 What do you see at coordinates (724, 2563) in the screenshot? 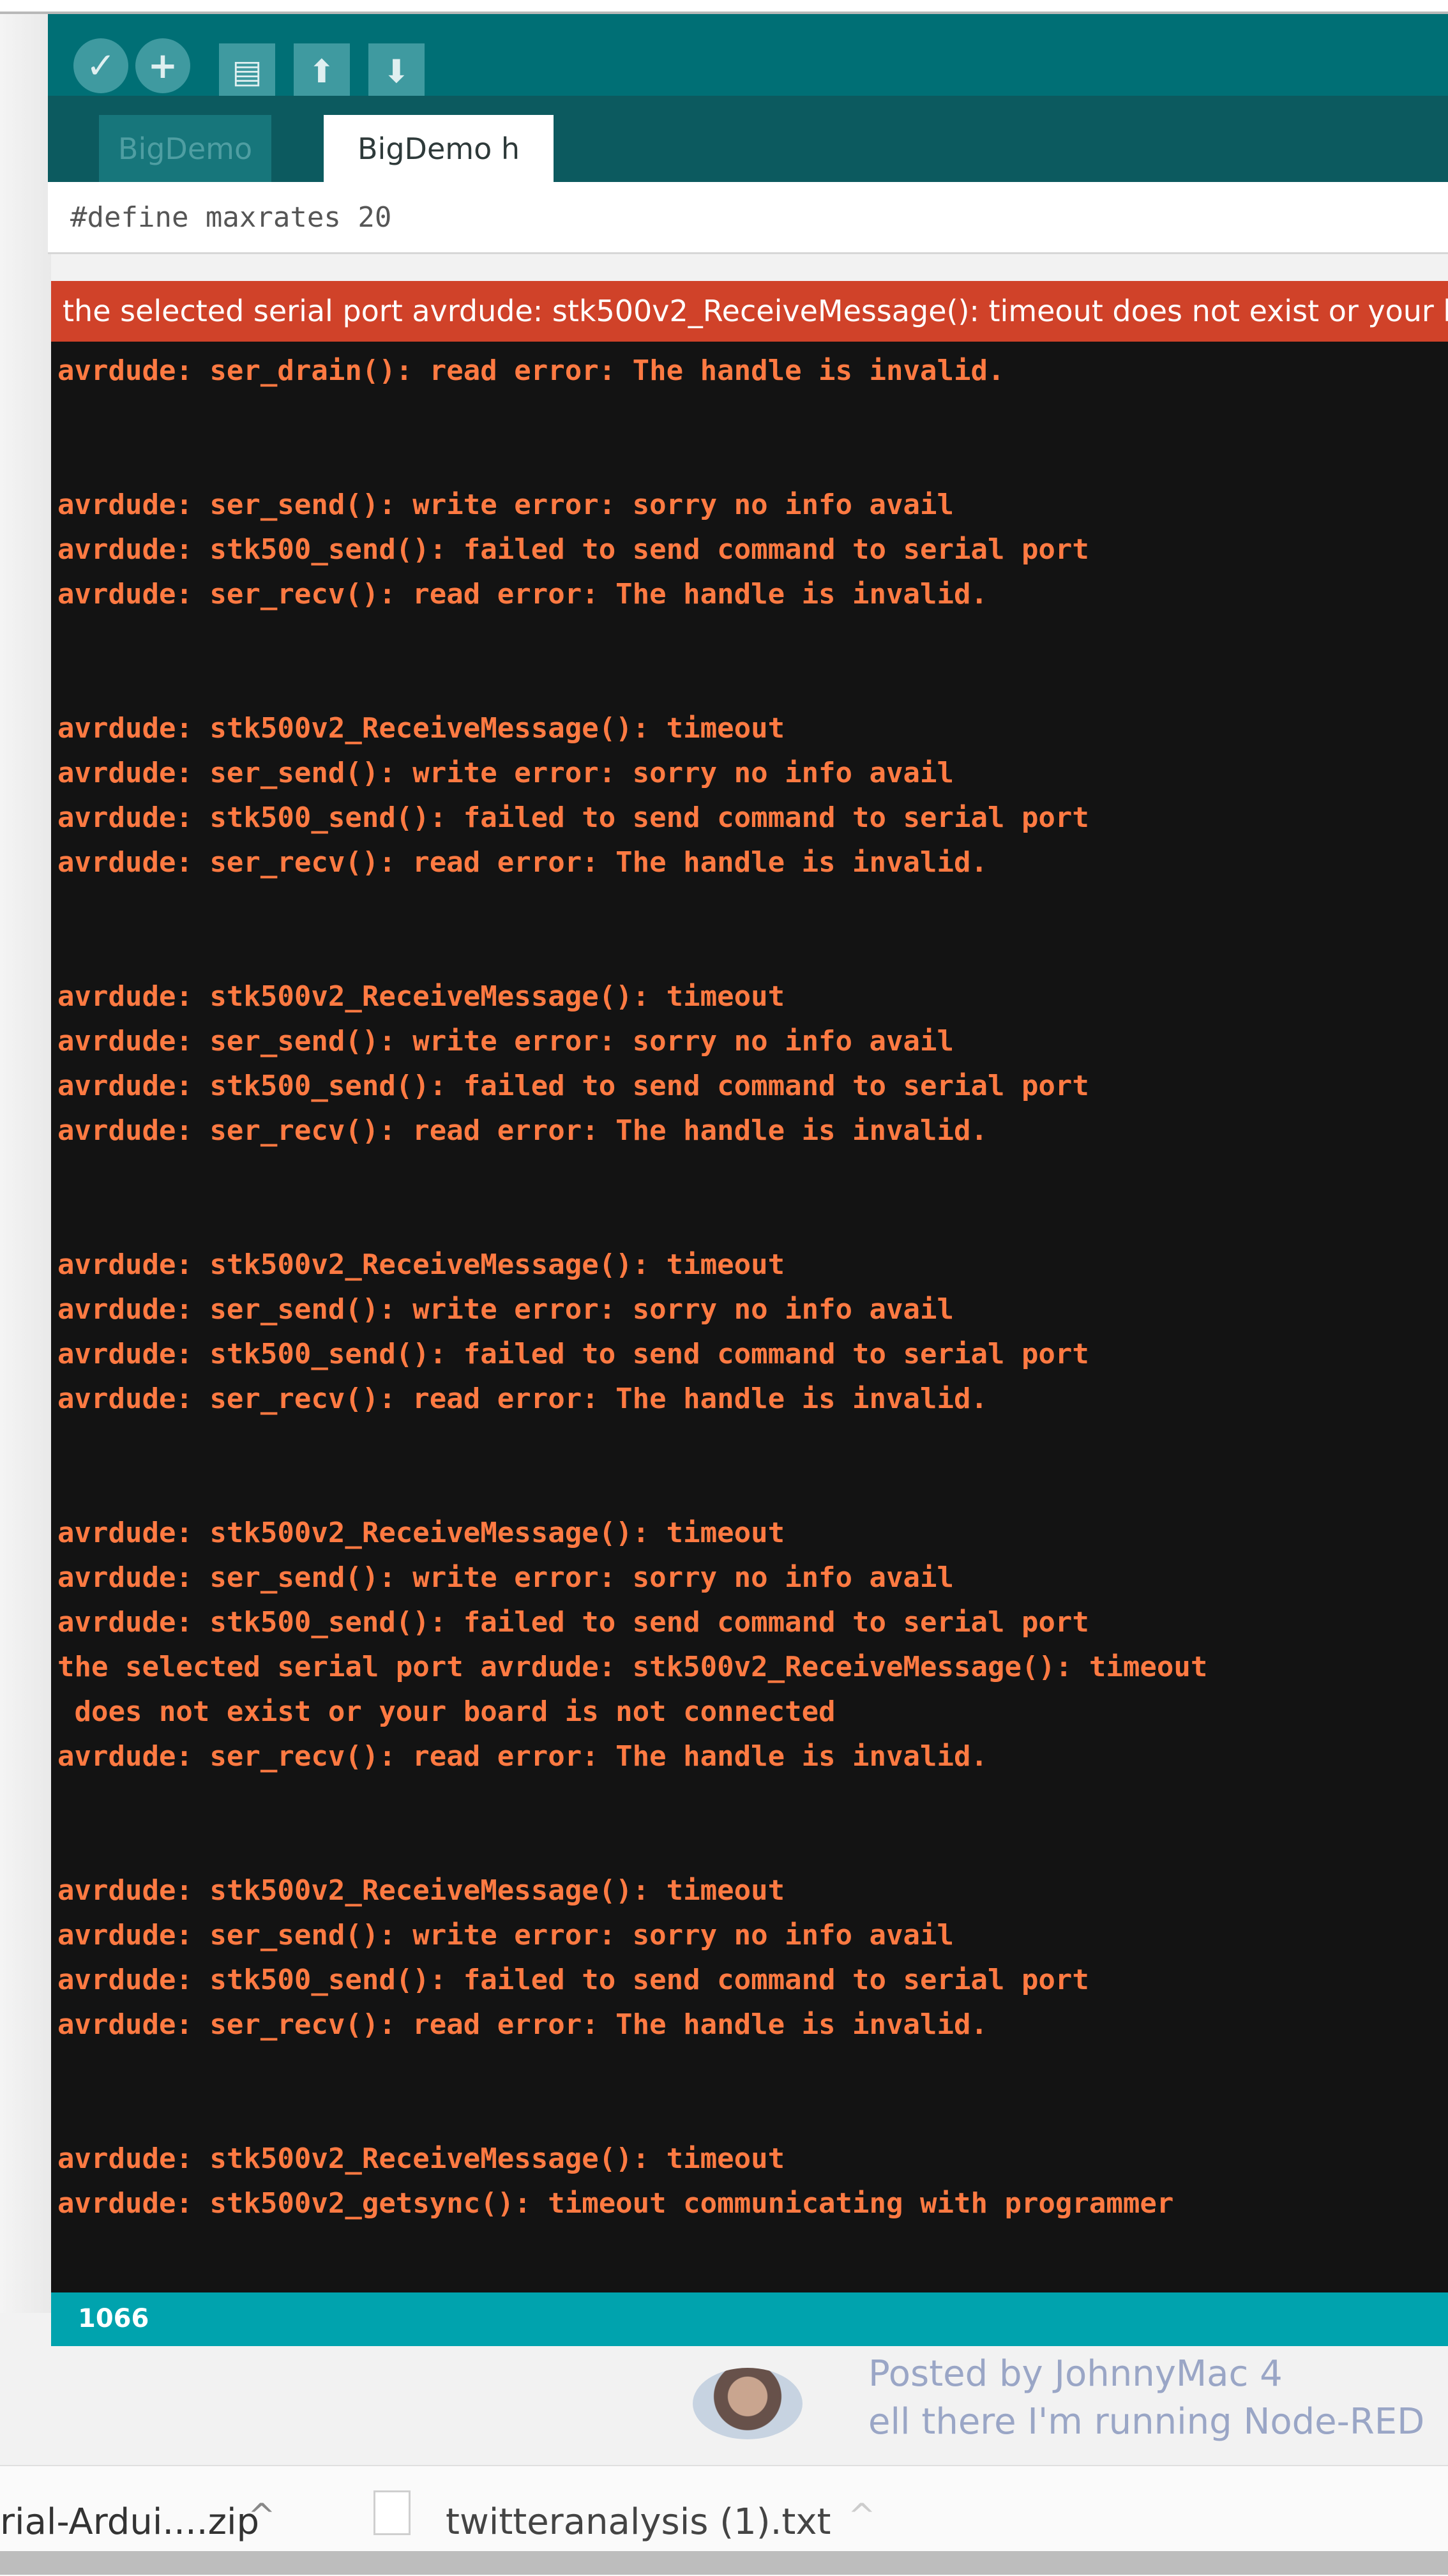
I see `taskbar-strip` at bounding box center [724, 2563].